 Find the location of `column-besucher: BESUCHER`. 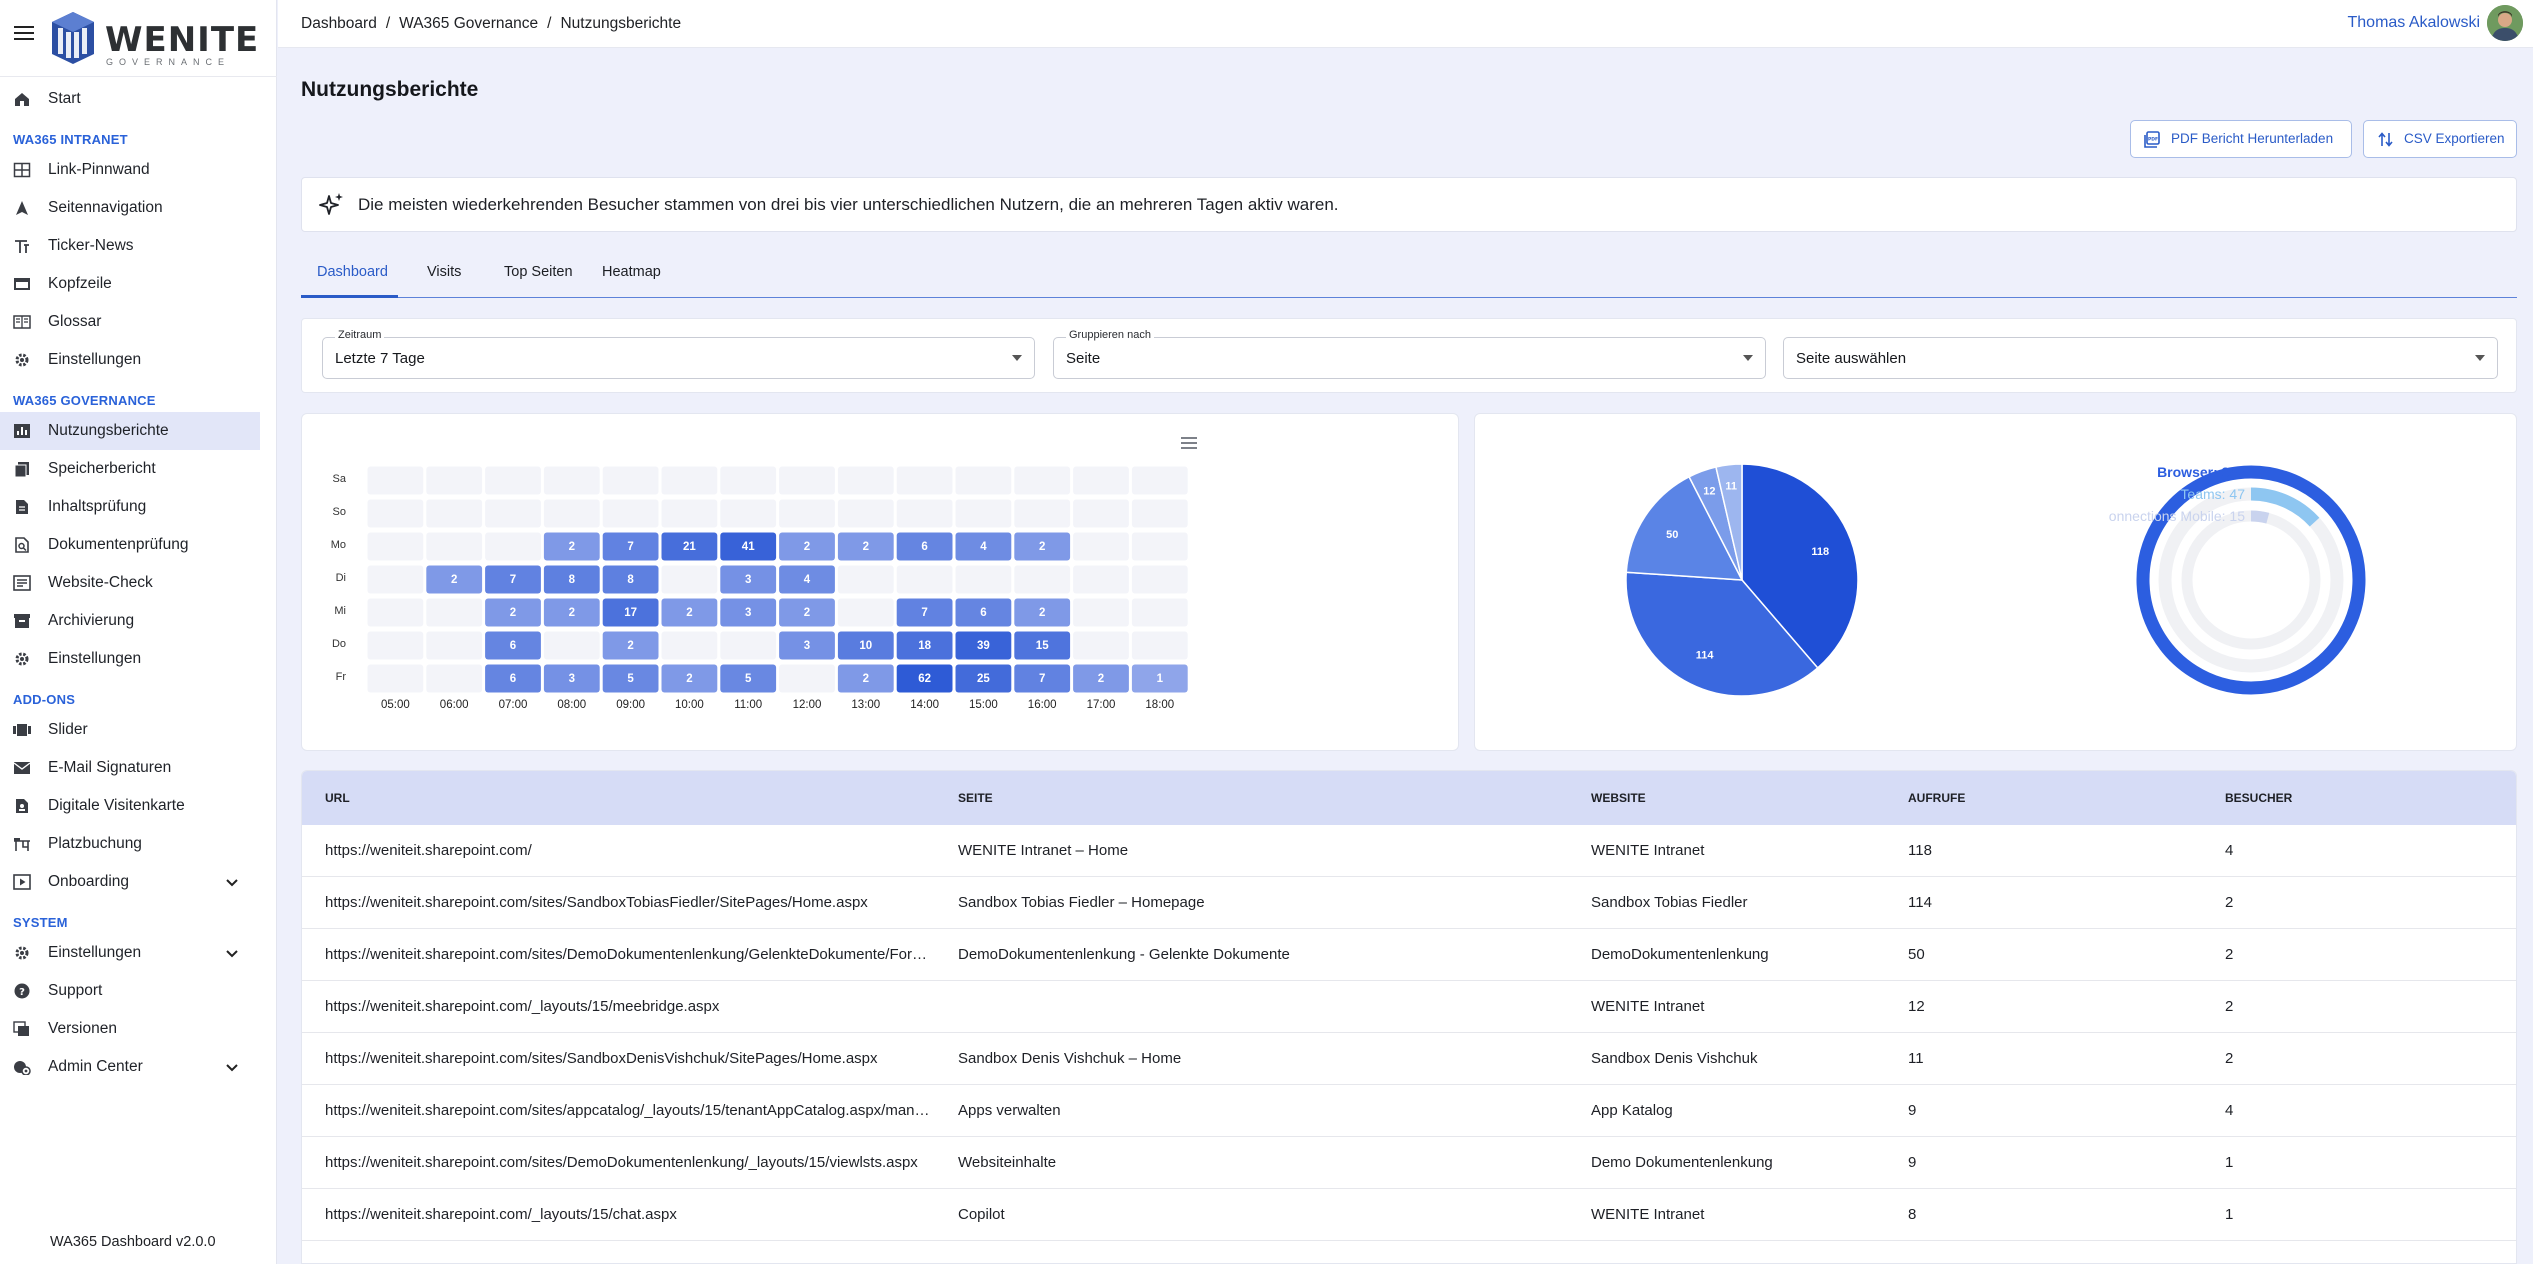

column-besucher: BESUCHER is located at coordinates (2325, 798).